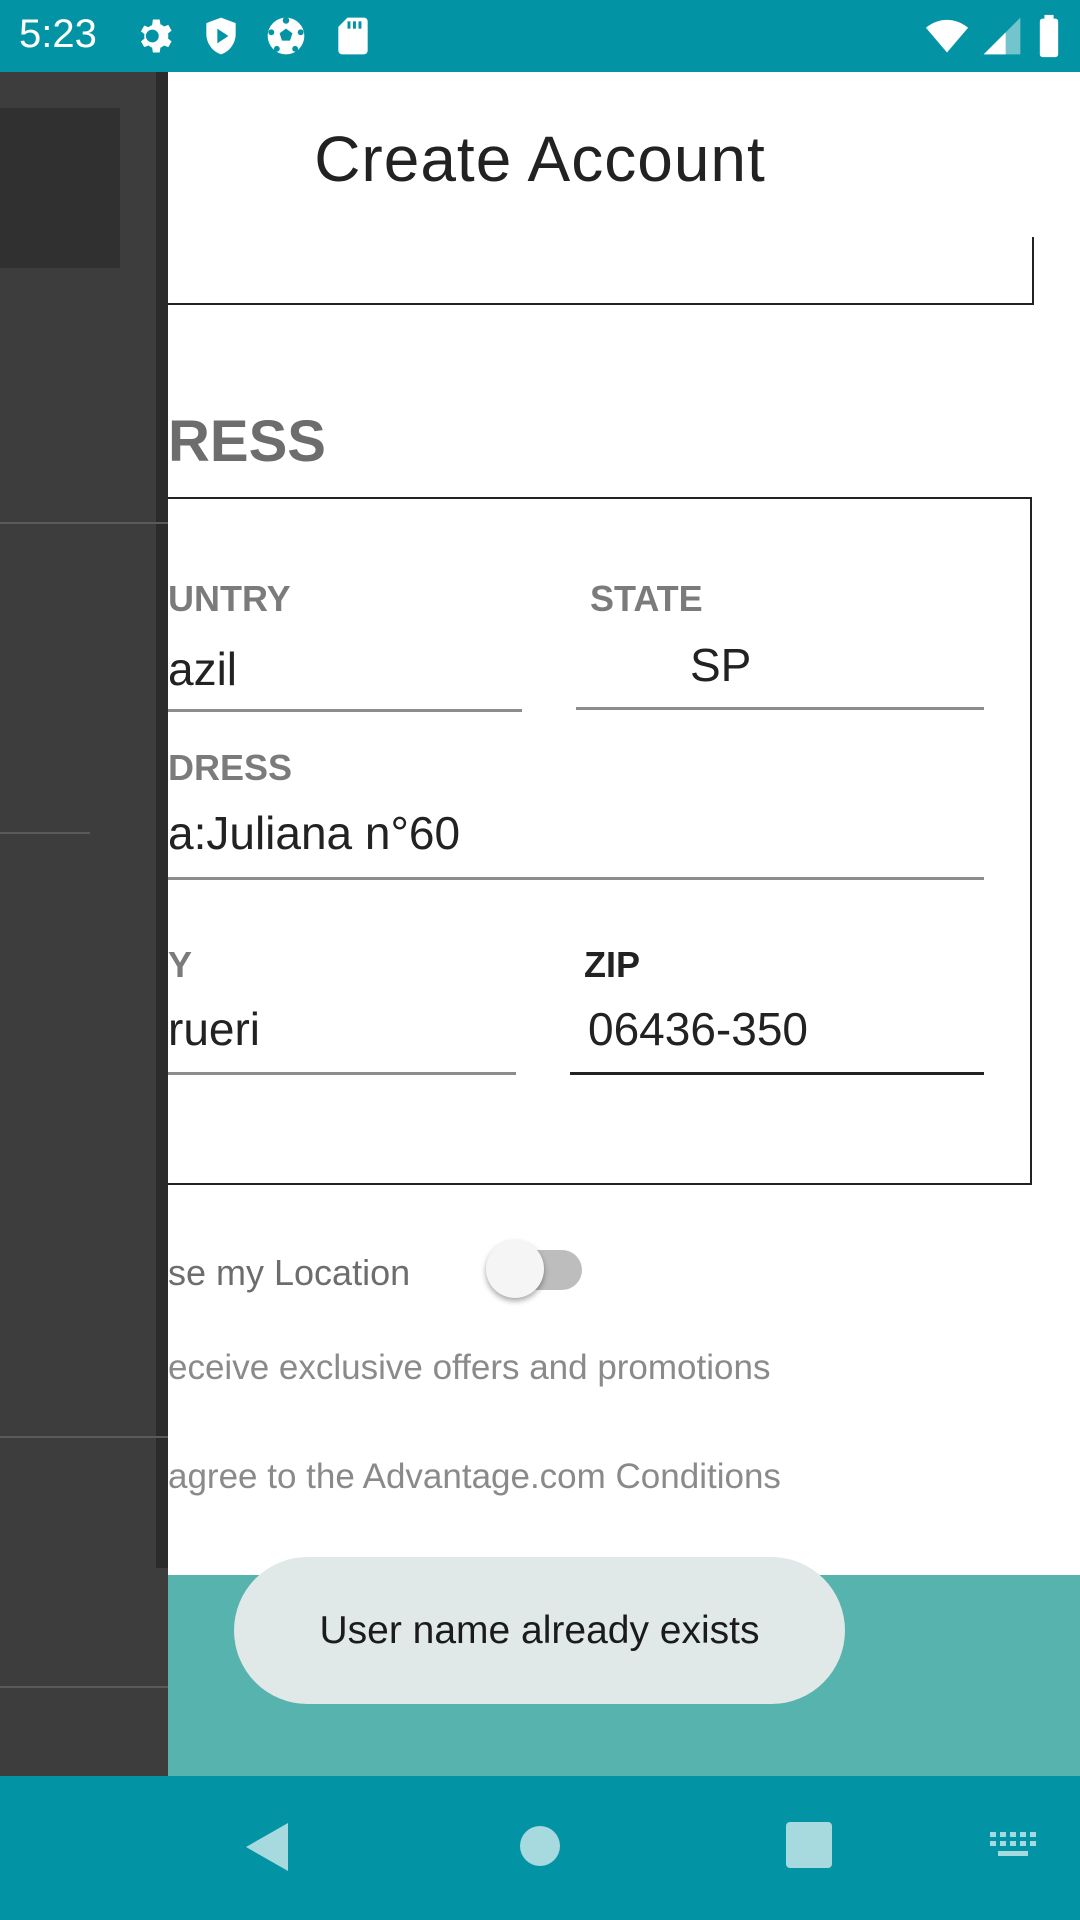 This screenshot has height=1920, width=1080. What do you see at coordinates (576, 878) in the screenshot?
I see `address-underline` at bounding box center [576, 878].